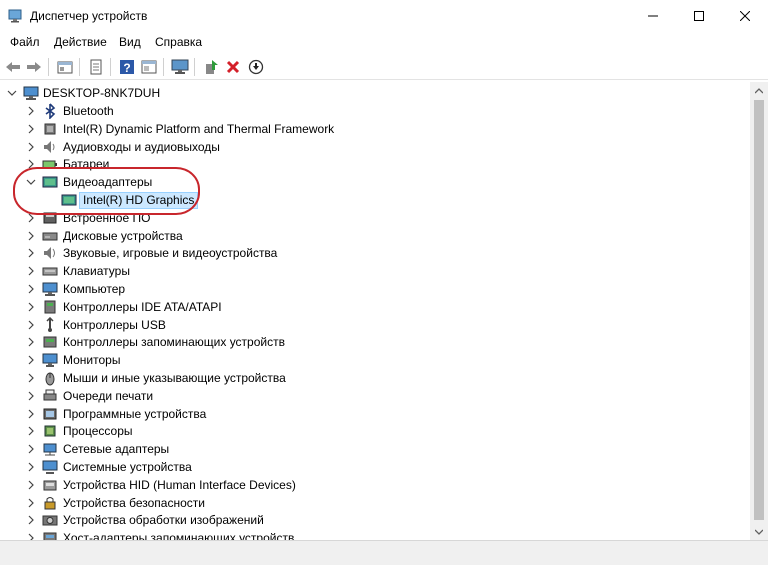 The width and height of the screenshot is (768, 565). Describe the element at coordinates (123, 235) in the screenshot. I see `tree-category-label: Дисковые устройства` at that location.